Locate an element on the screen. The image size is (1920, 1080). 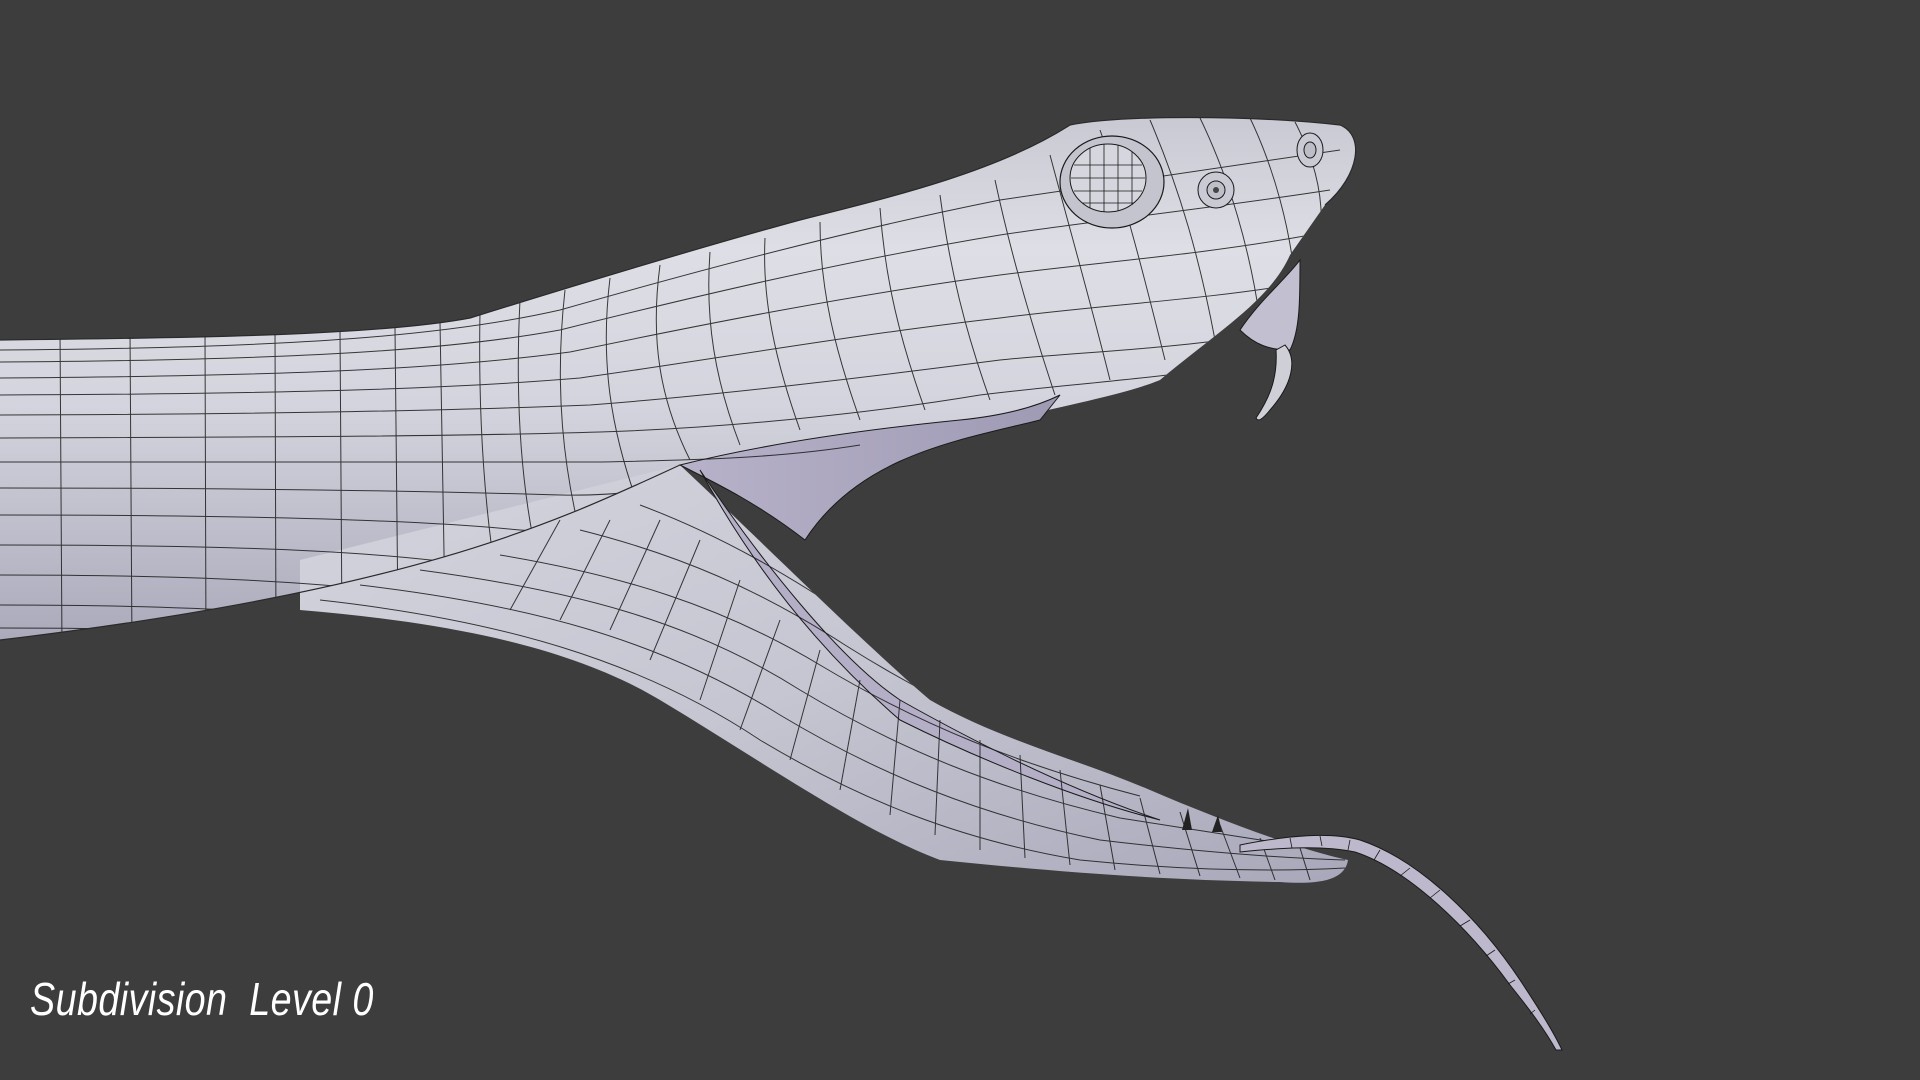
nostril is located at coordinates (1310, 150).